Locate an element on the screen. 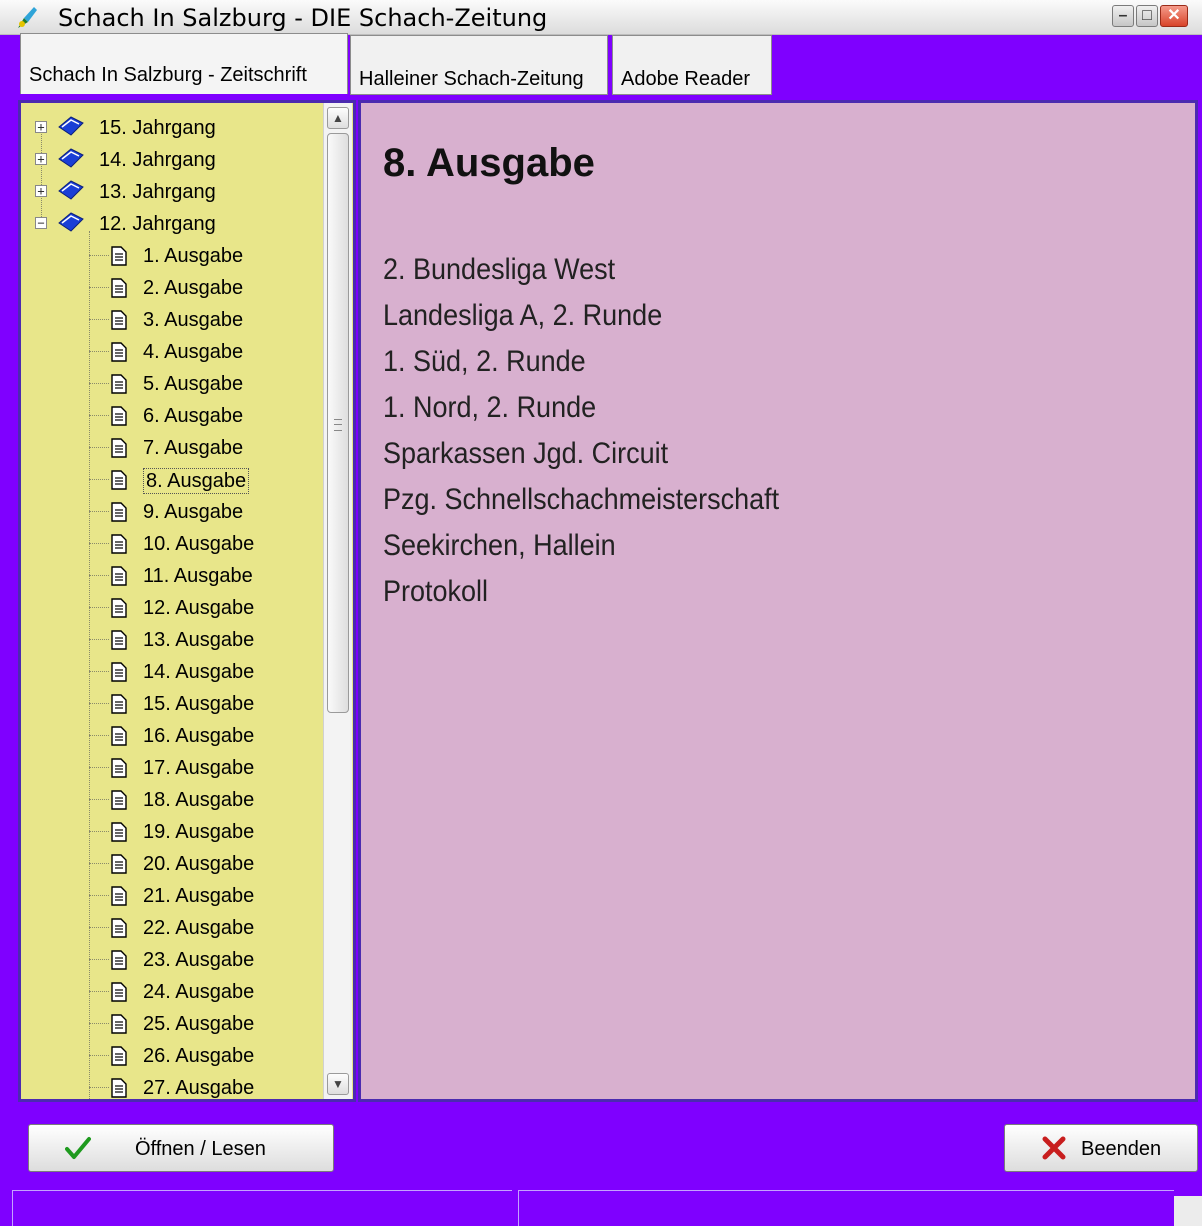 The width and height of the screenshot is (1202, 1226). scroll-thumb is located at coordinates (338, 423).